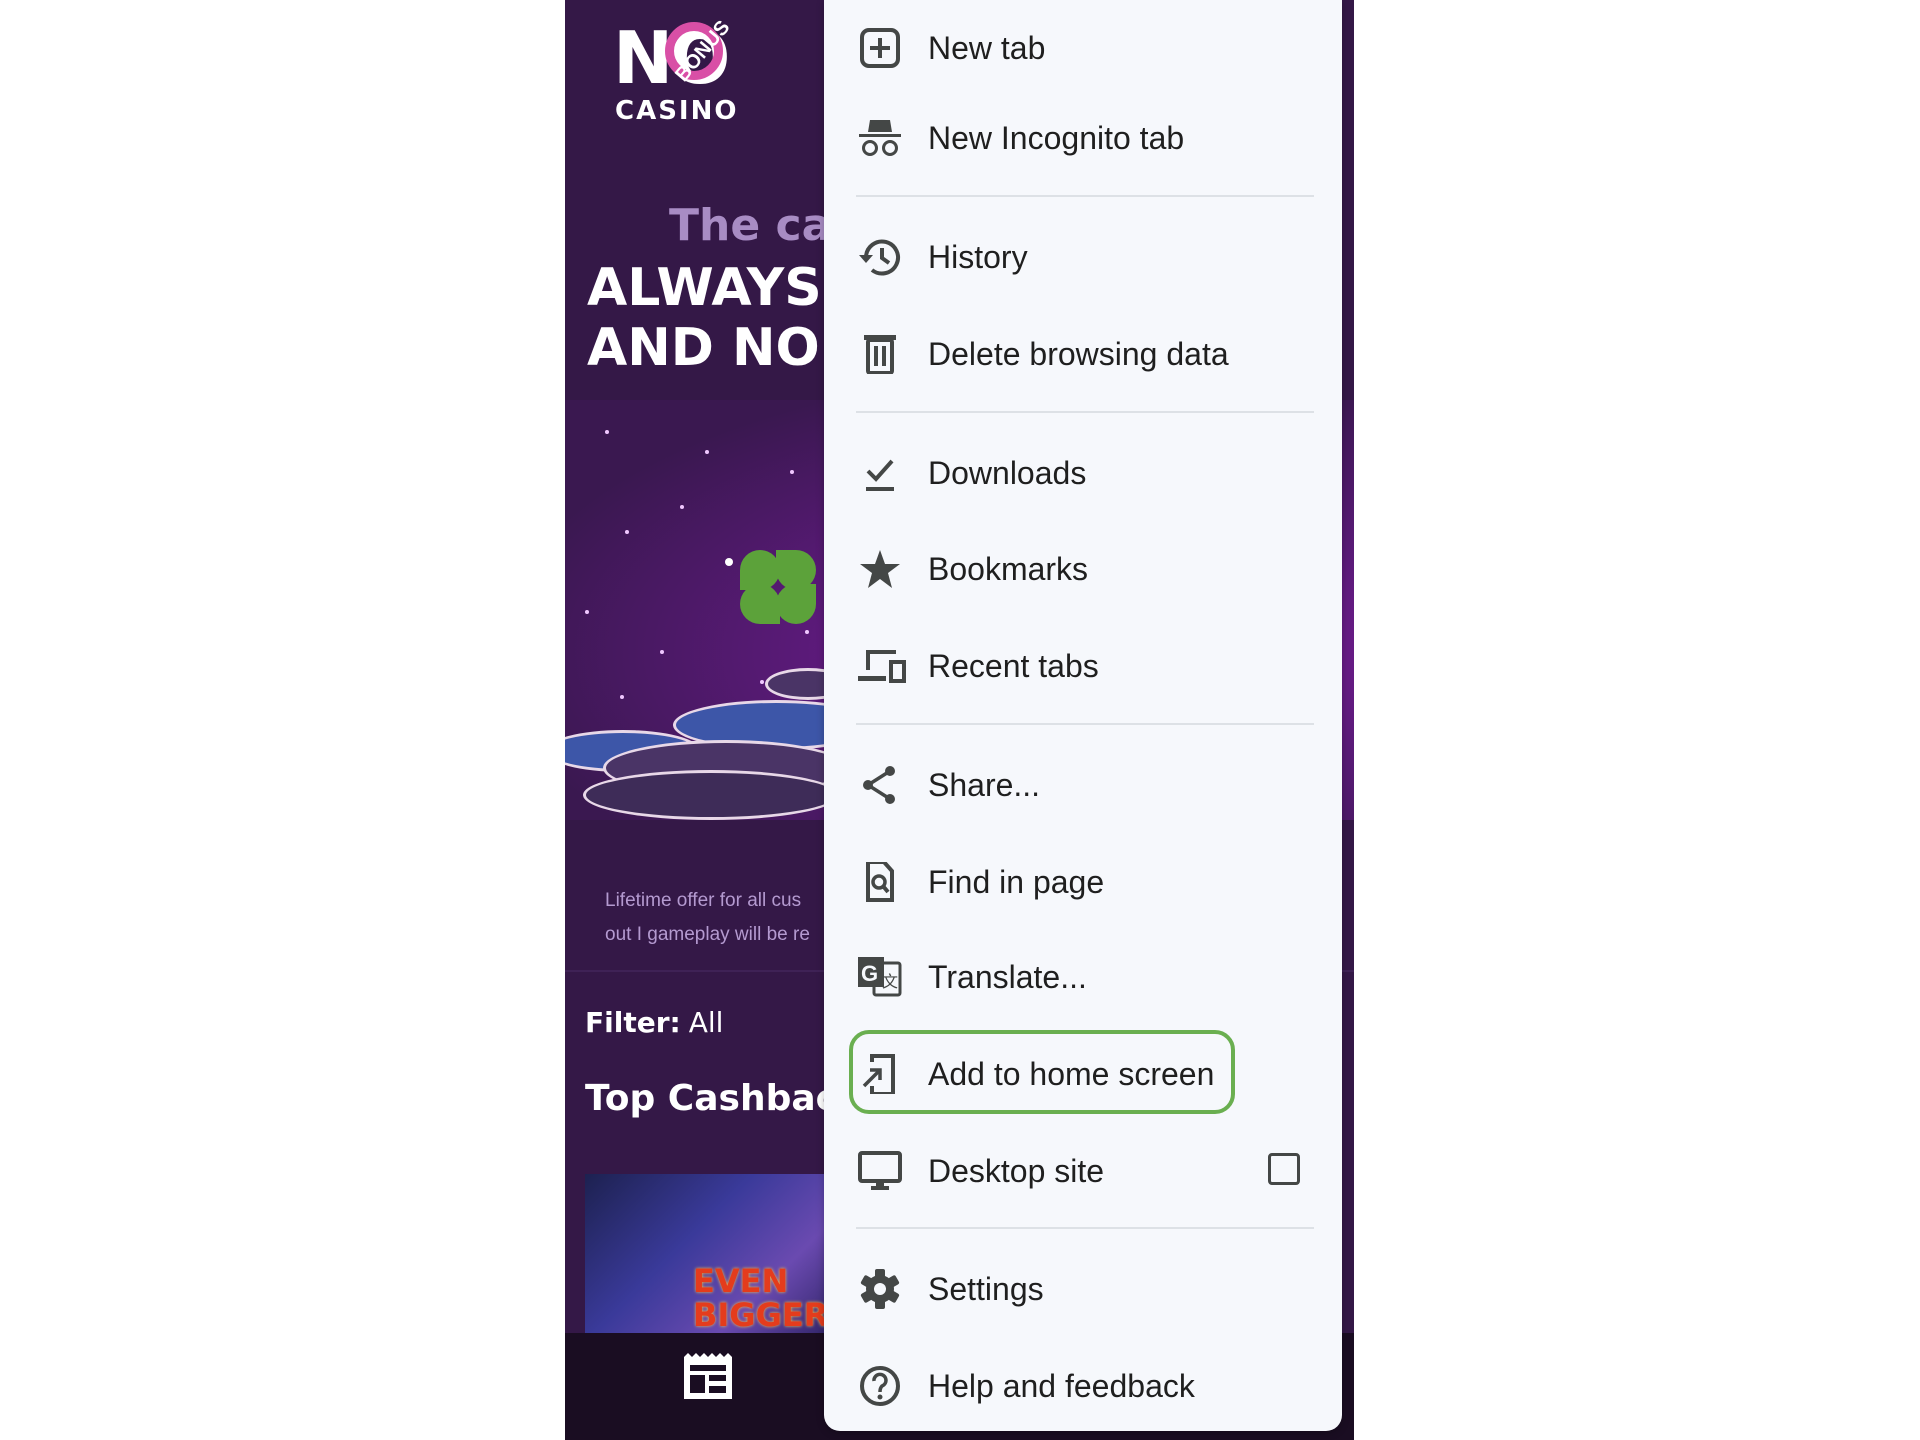 Image resolution: width=1920 pixels, height=1440 pixels. Describe the element at coordinates (1083, 1289) in the screenshot. I see `menu-item-settings: Settings` at that location.